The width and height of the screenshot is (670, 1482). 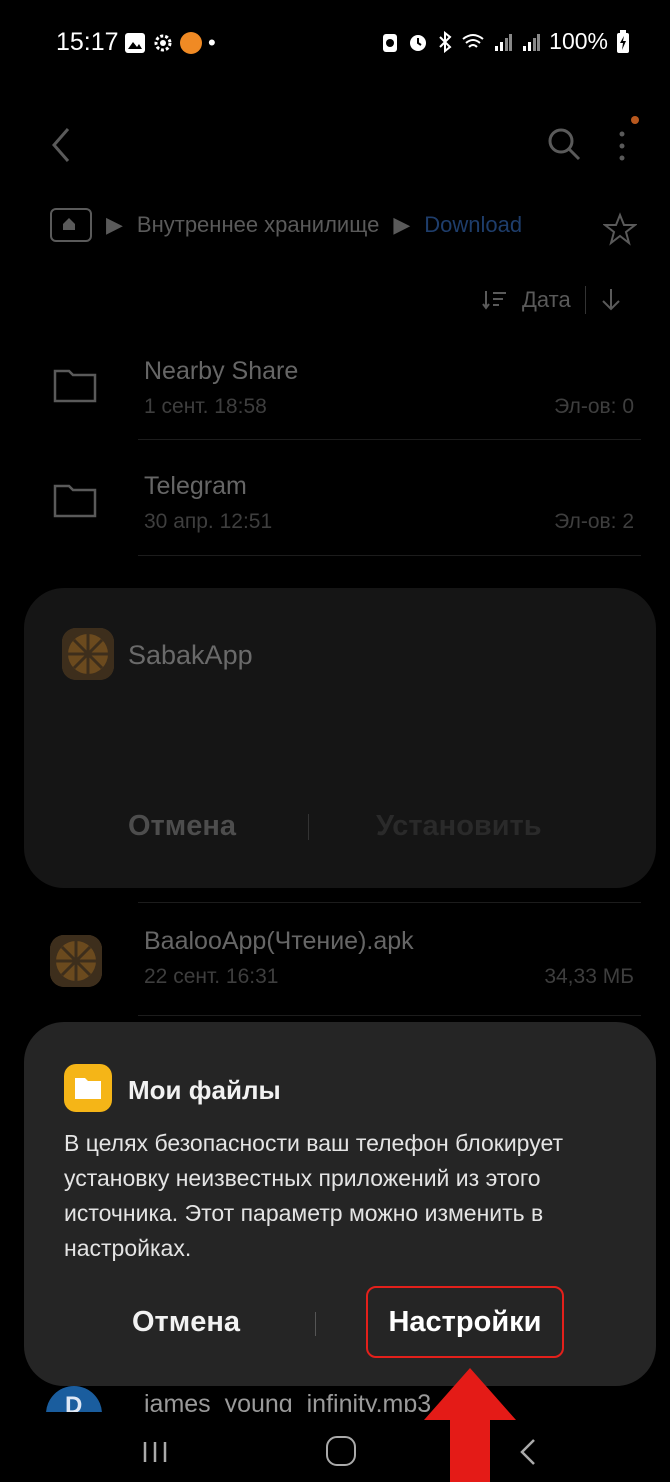 I want to click on battery-charging-icon, so click(x=623, y=41).